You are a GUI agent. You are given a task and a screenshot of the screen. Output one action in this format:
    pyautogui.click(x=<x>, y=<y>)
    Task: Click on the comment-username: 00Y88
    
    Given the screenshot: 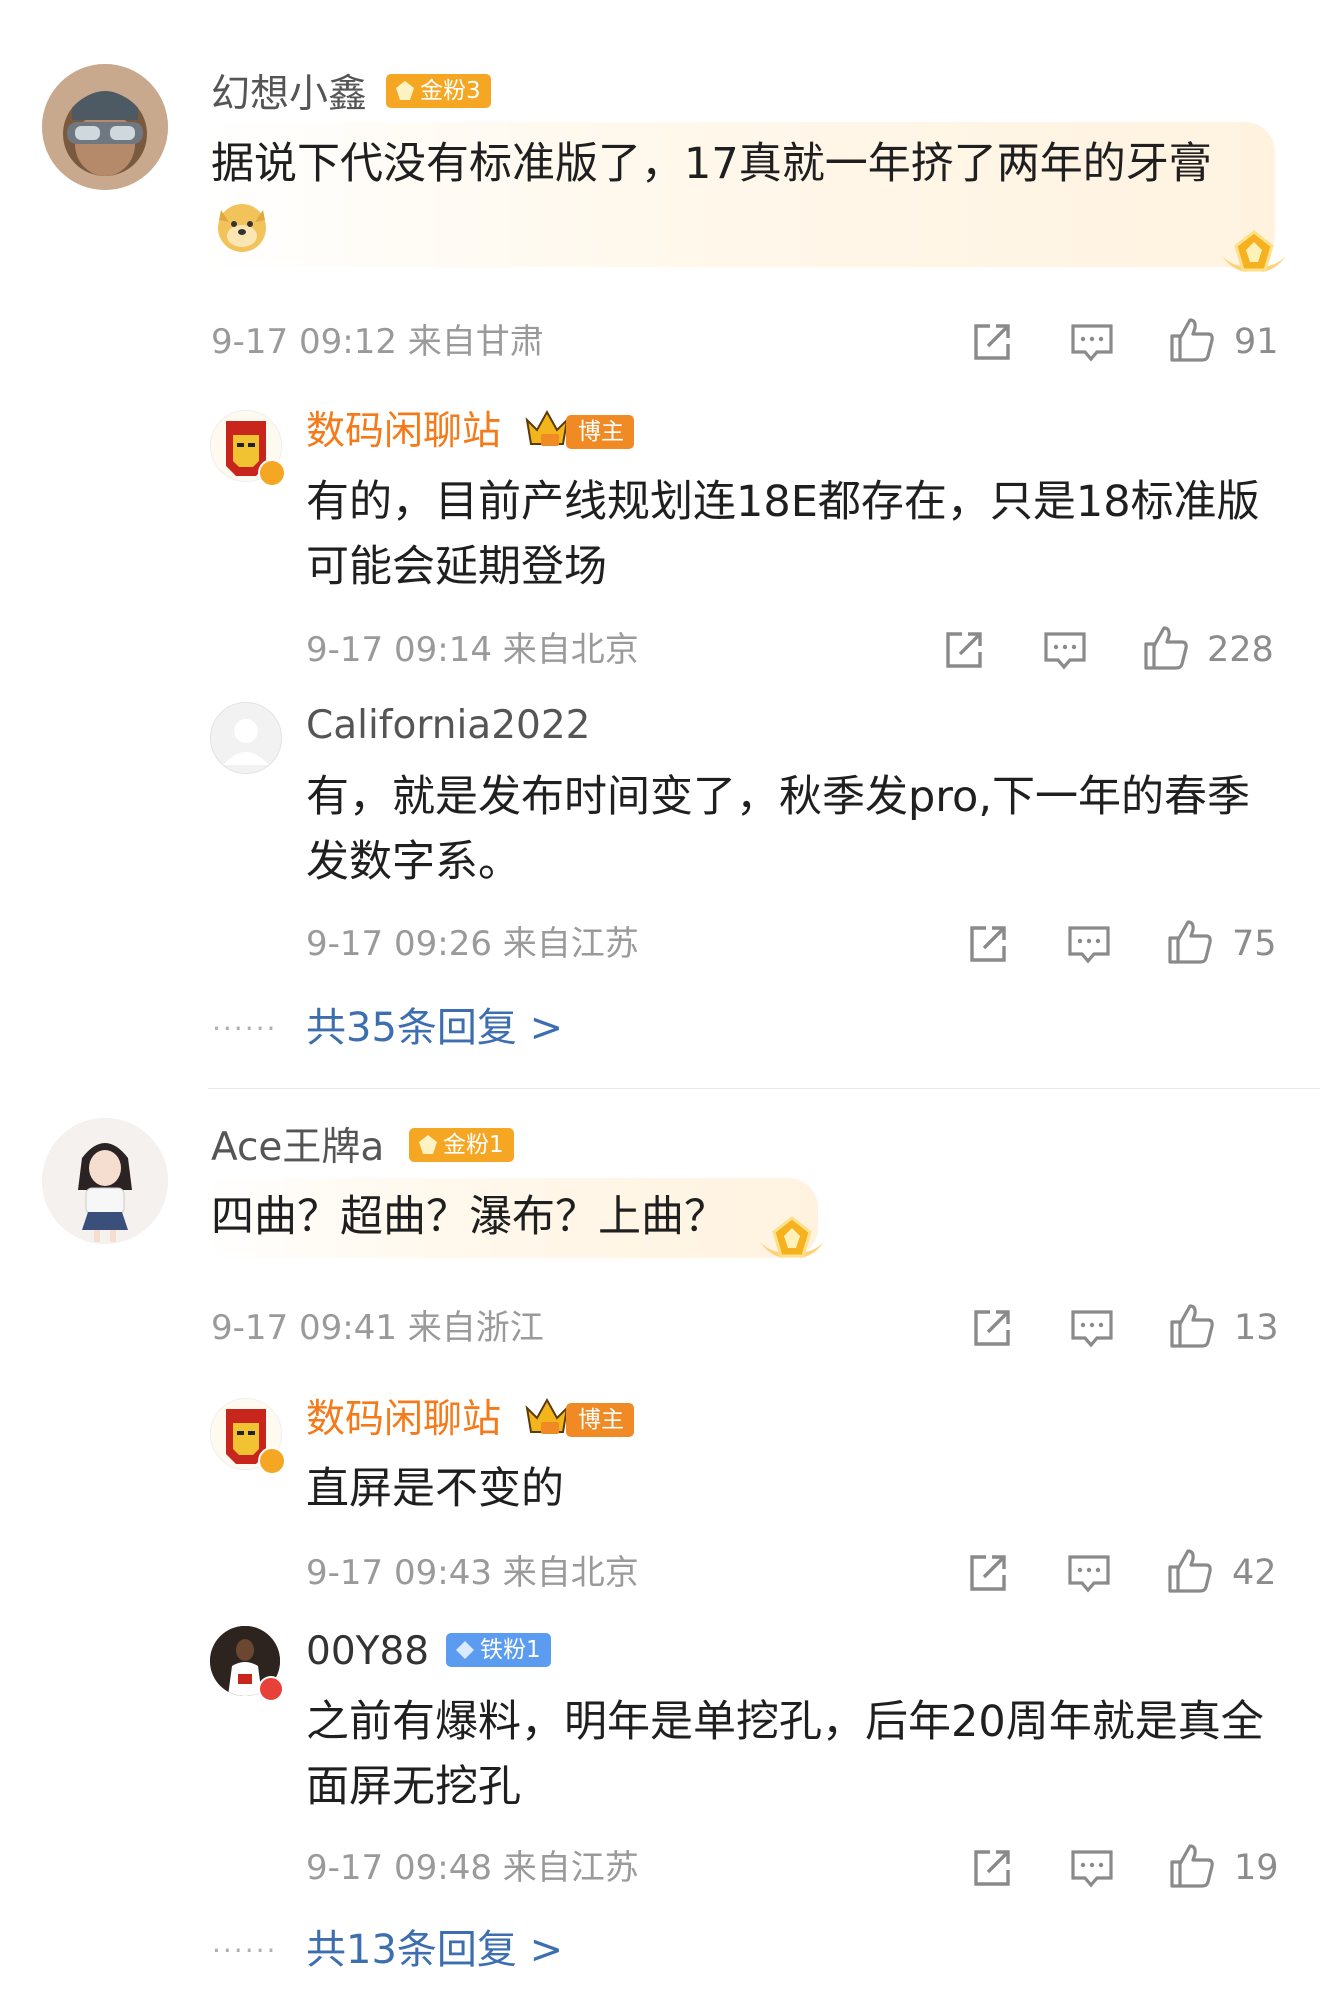 What is the action you would take?
    pyautogui.click(x=367, y=1652)
    